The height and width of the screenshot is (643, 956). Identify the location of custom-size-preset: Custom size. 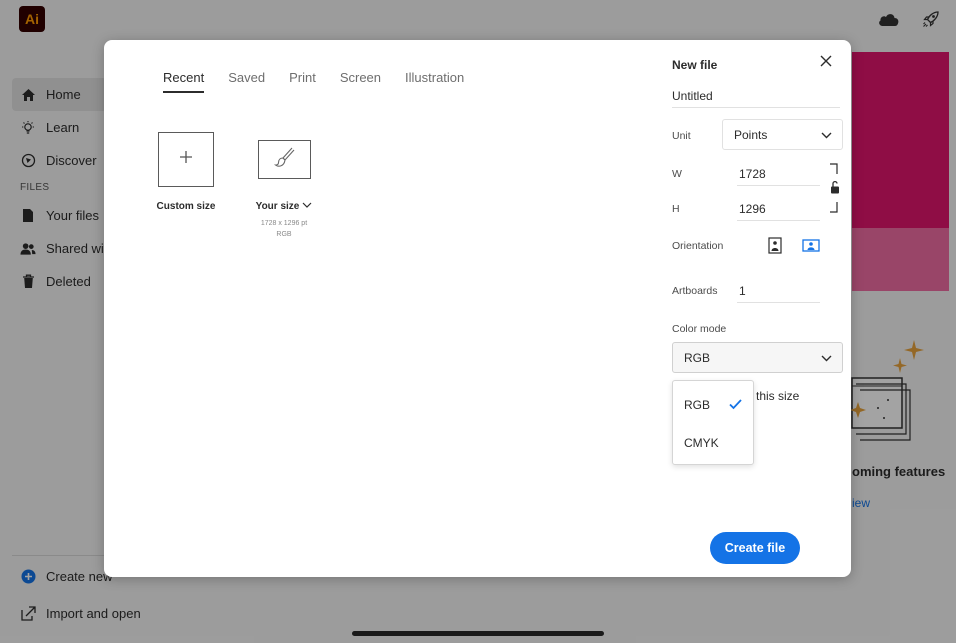
(186, 172).